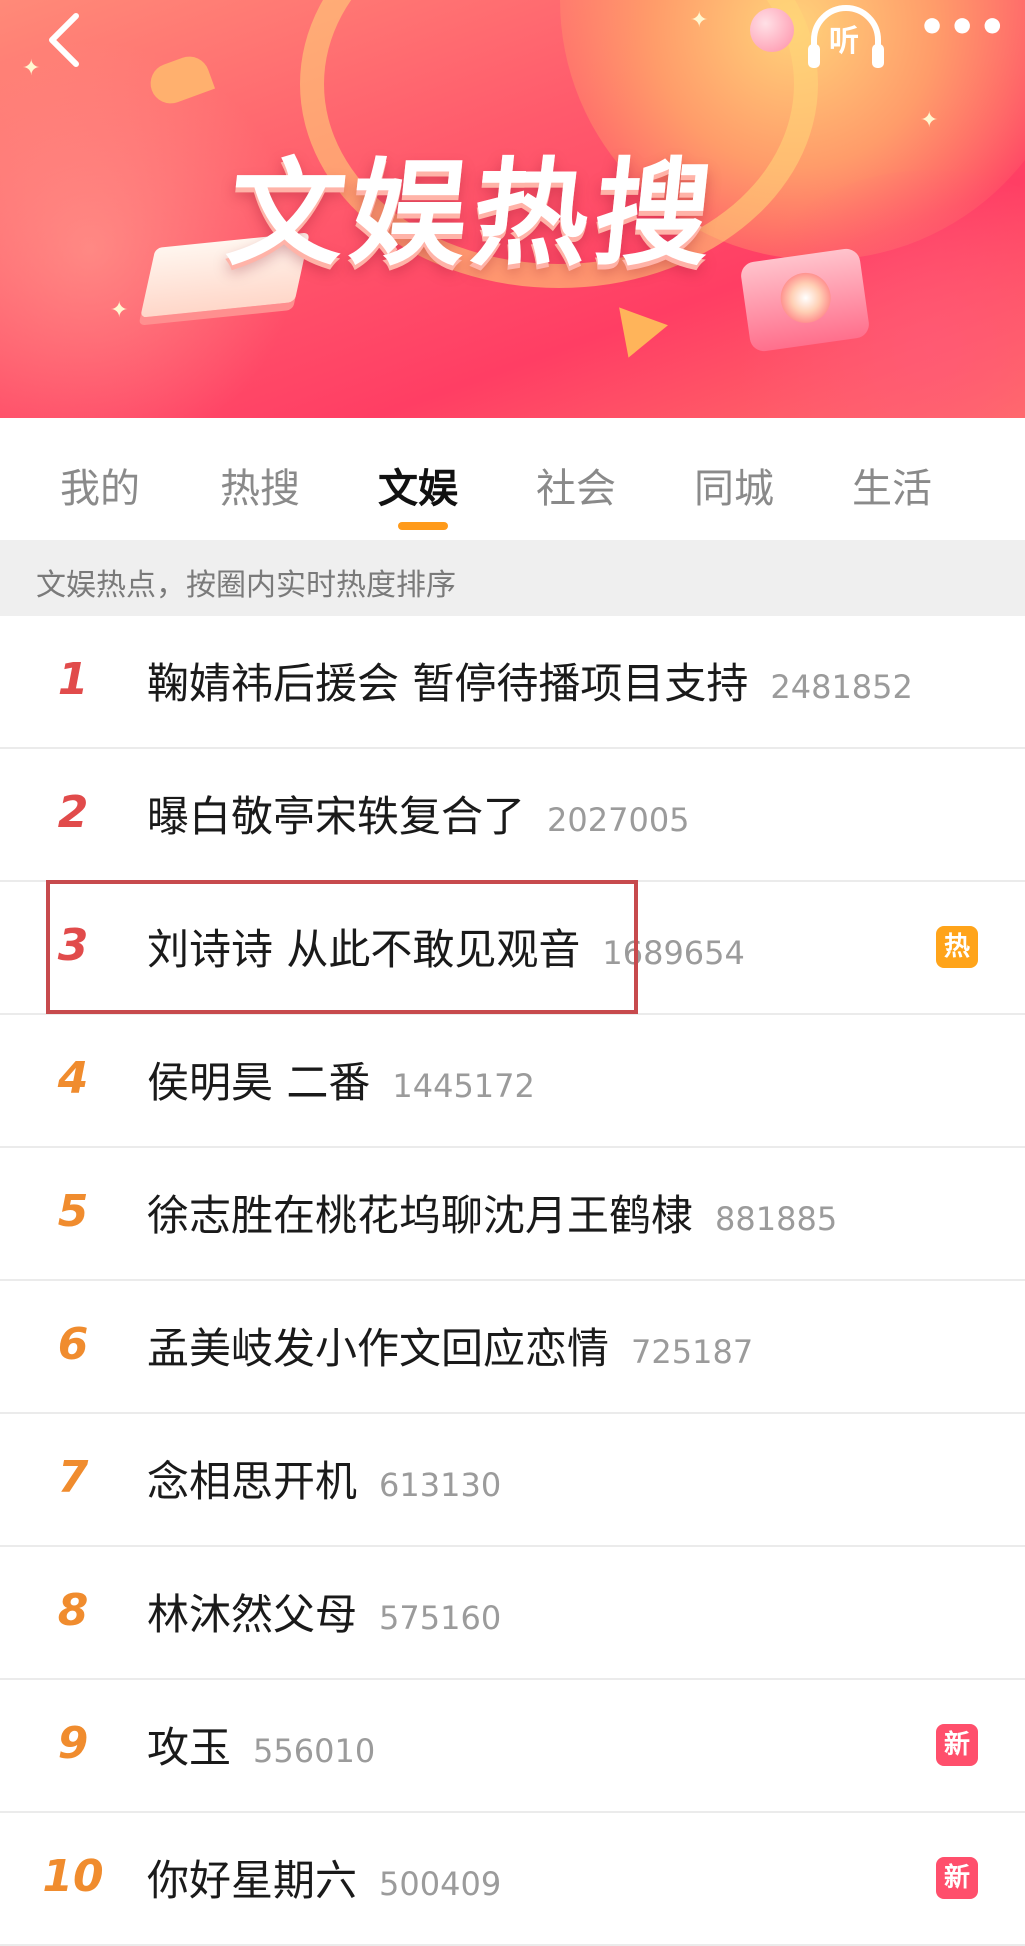  What do you see at coordinates (252, 1614) in the screenshot?
I see `item-title: 林沐然父母` at bounding box center [252, 1614].